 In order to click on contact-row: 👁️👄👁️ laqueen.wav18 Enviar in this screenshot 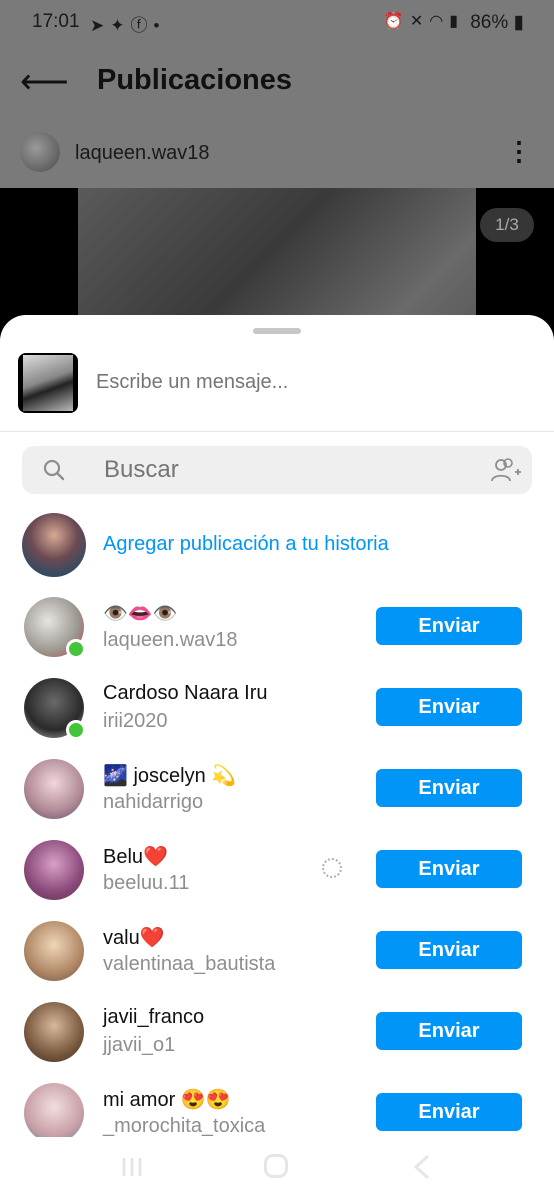, I will do `click(277, 635)`.